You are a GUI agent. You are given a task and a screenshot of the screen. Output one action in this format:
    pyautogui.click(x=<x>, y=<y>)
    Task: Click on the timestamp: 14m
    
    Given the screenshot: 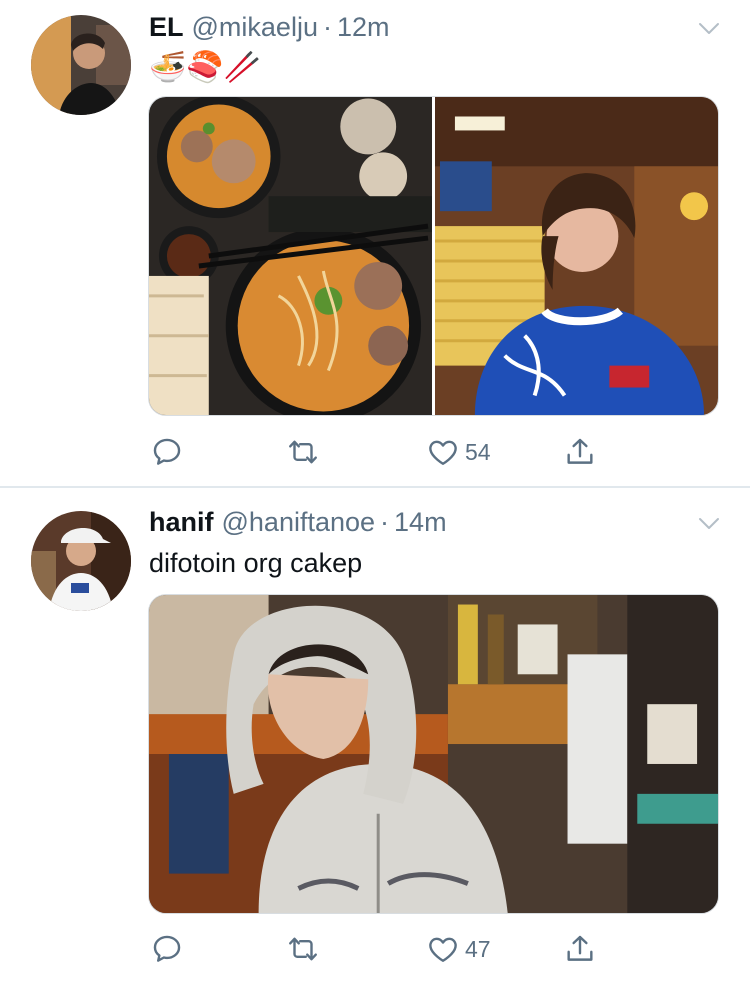 What is the action you would take?
    pyautogui.click(x=420, y=522)
    